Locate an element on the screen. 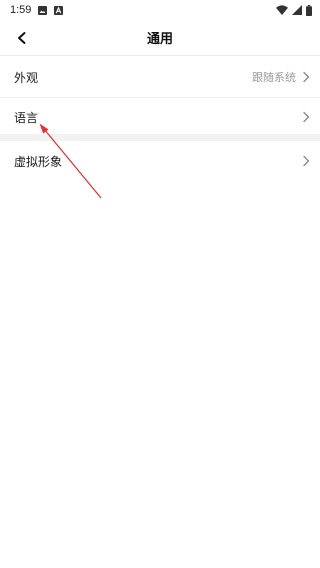  status-left: 1:59 is located at coordinates (37, 10).